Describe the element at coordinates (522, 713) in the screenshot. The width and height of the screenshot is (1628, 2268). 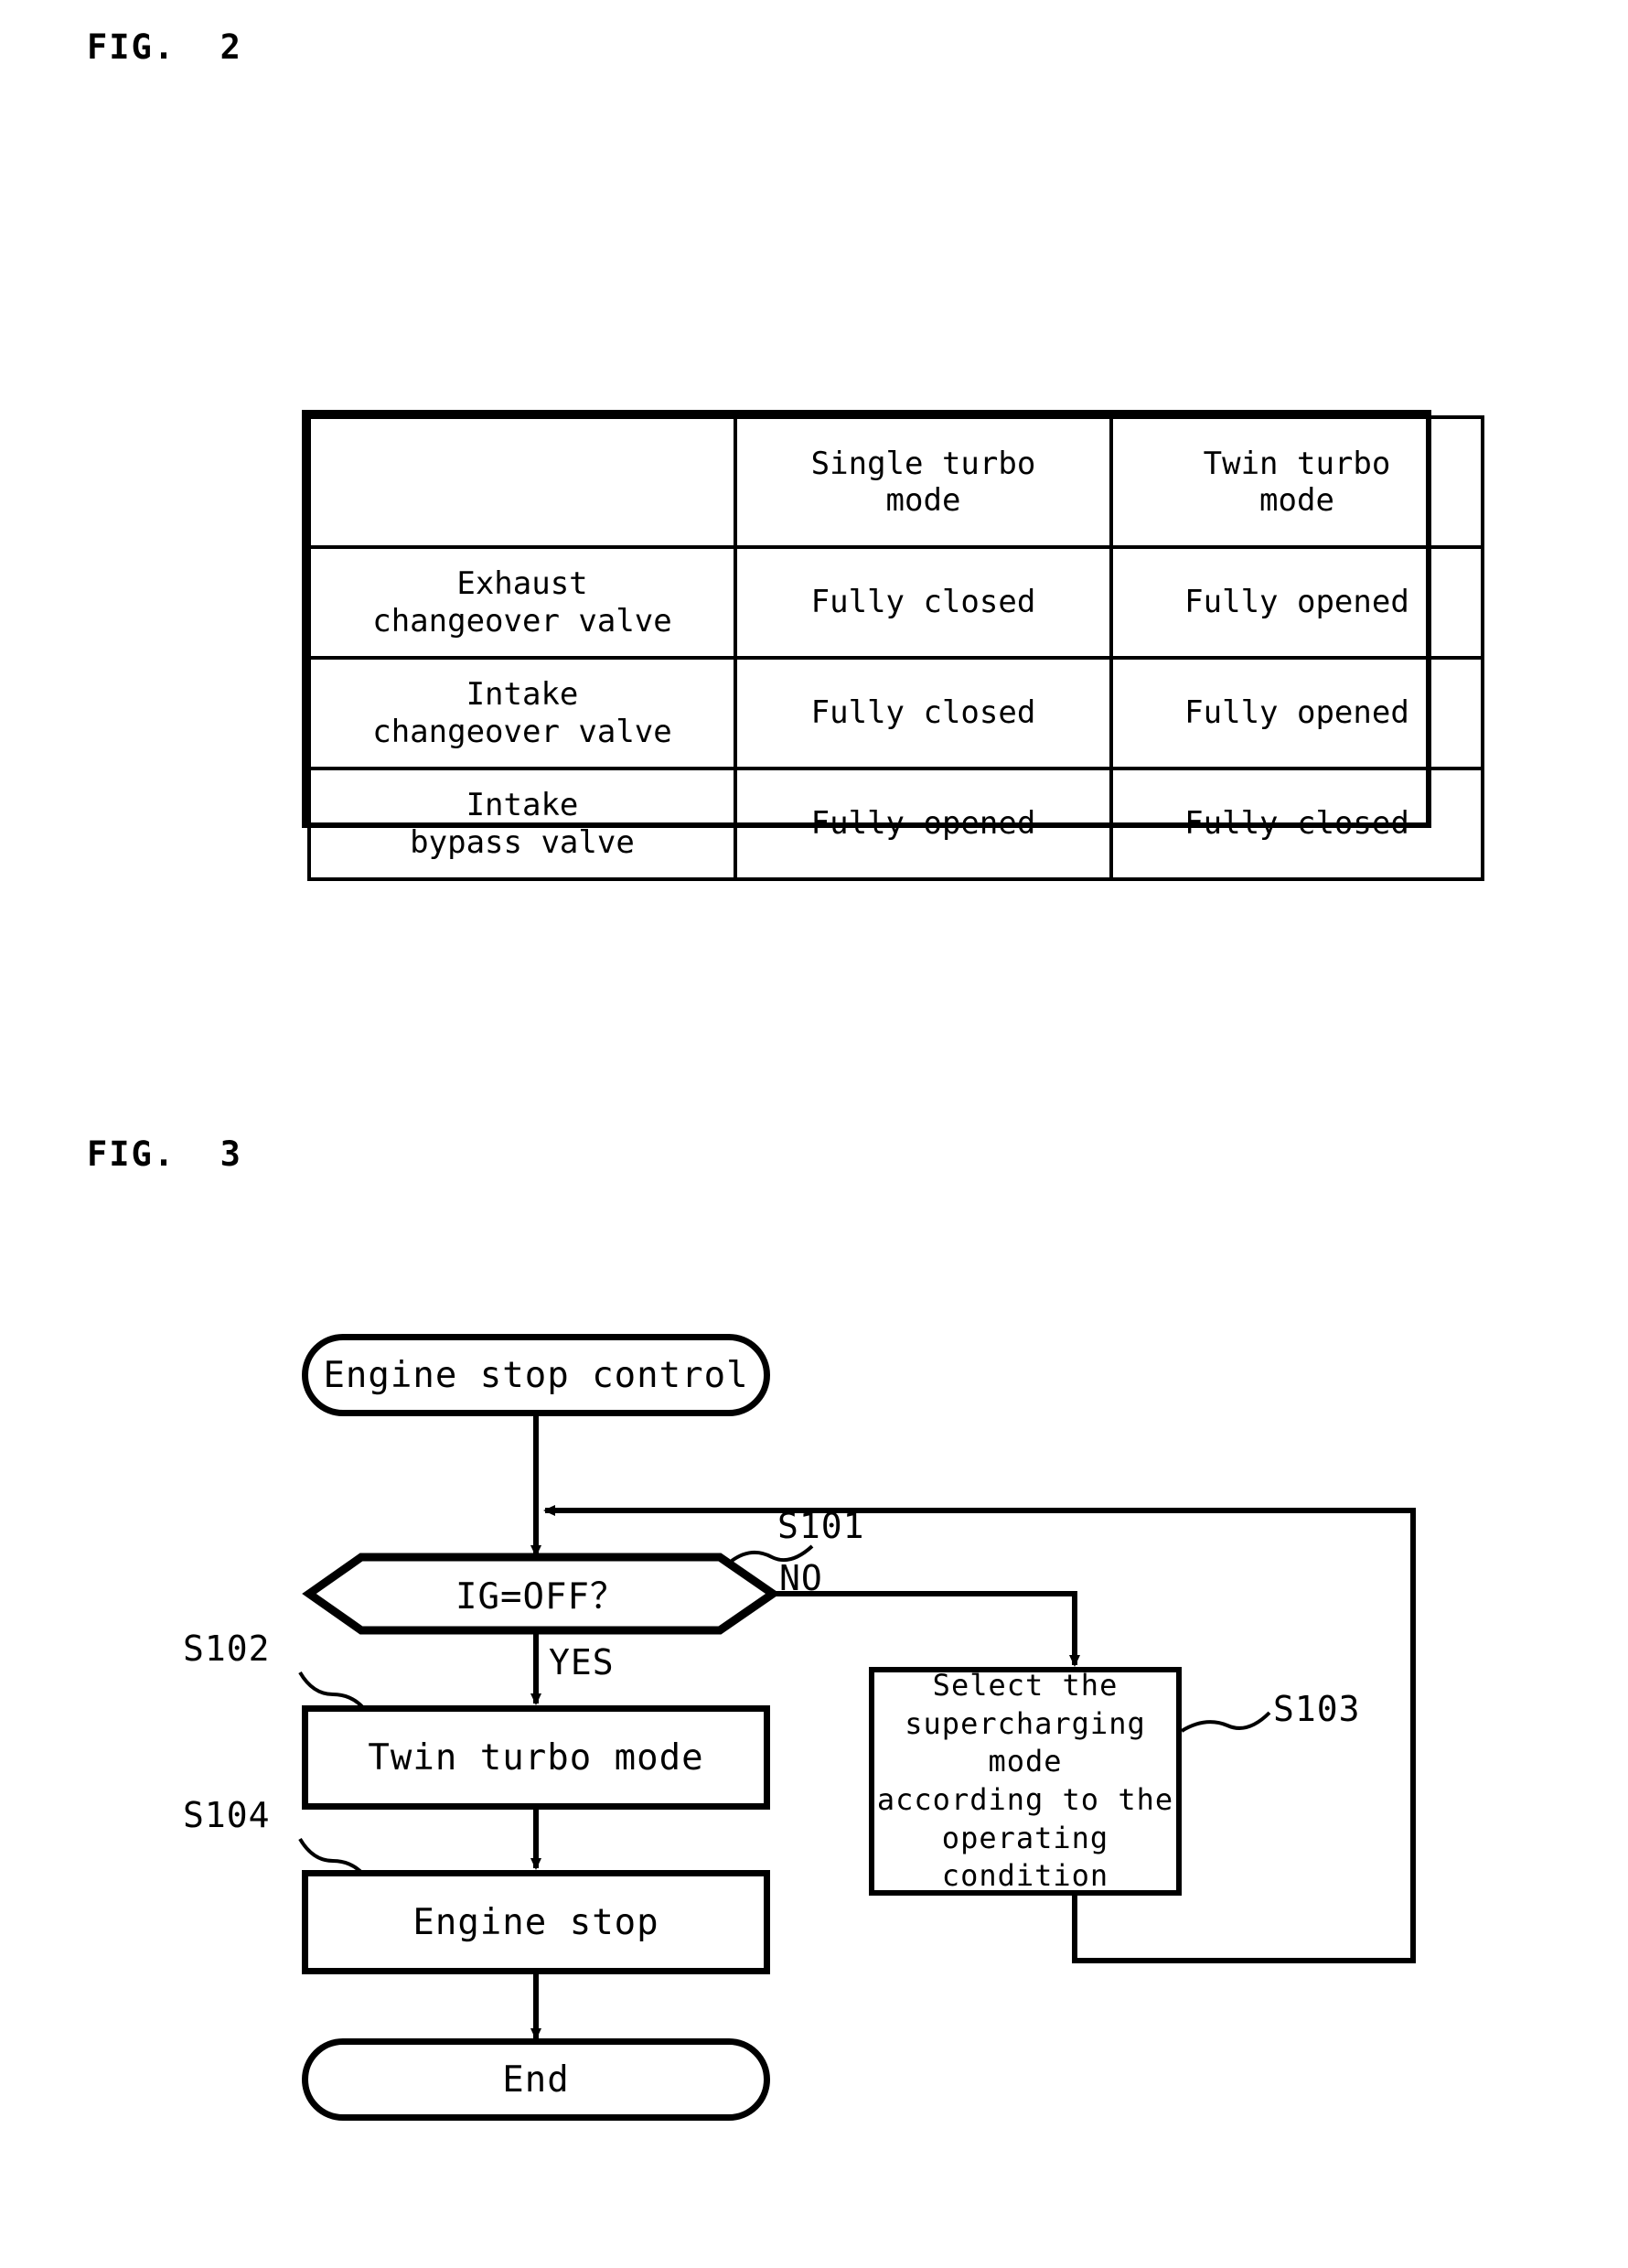
I see `row-label-intake-changeover-valve: Intake changeover valve` at that location.